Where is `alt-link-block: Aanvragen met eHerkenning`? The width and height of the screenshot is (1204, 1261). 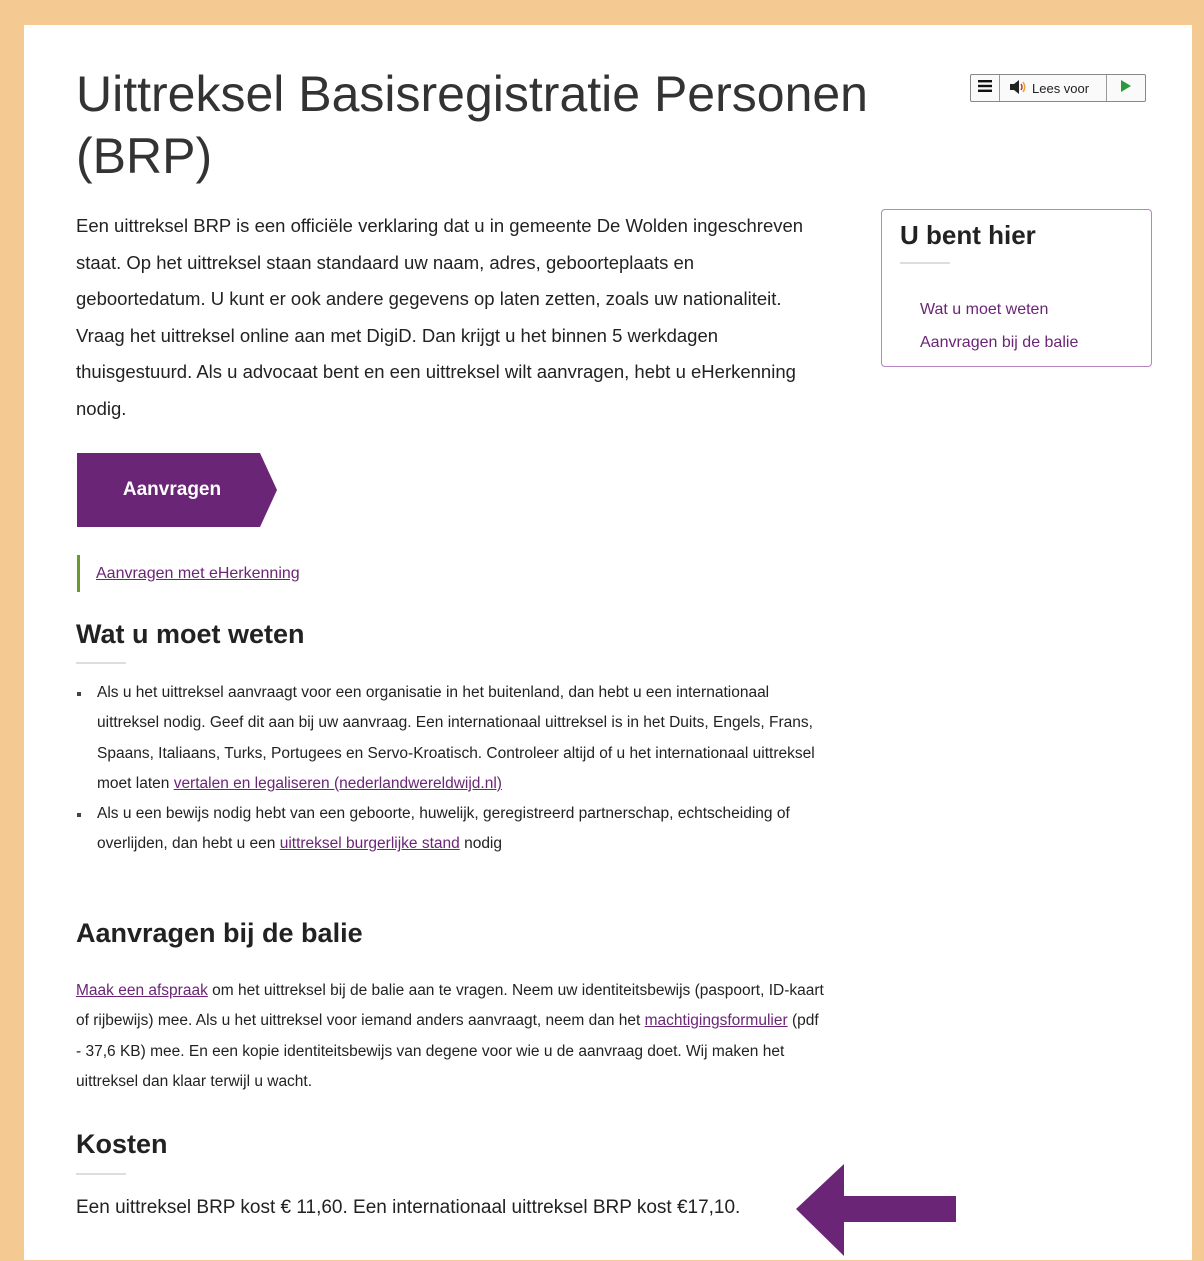 alt-link-block: Aanvragen met eHerkenning is located at coordinates (188, 573).